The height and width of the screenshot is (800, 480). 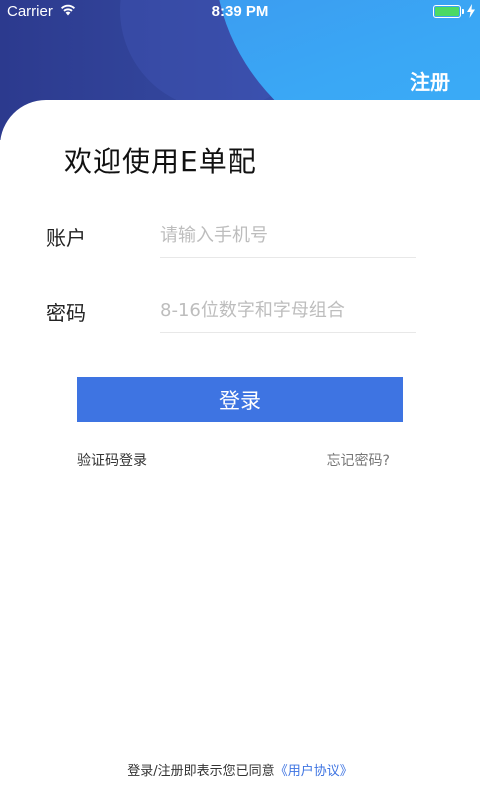 What do you see at coordinates (66, 238) in the screenshot?
I see `account-label: 账户` at bounding box center [66, 238].